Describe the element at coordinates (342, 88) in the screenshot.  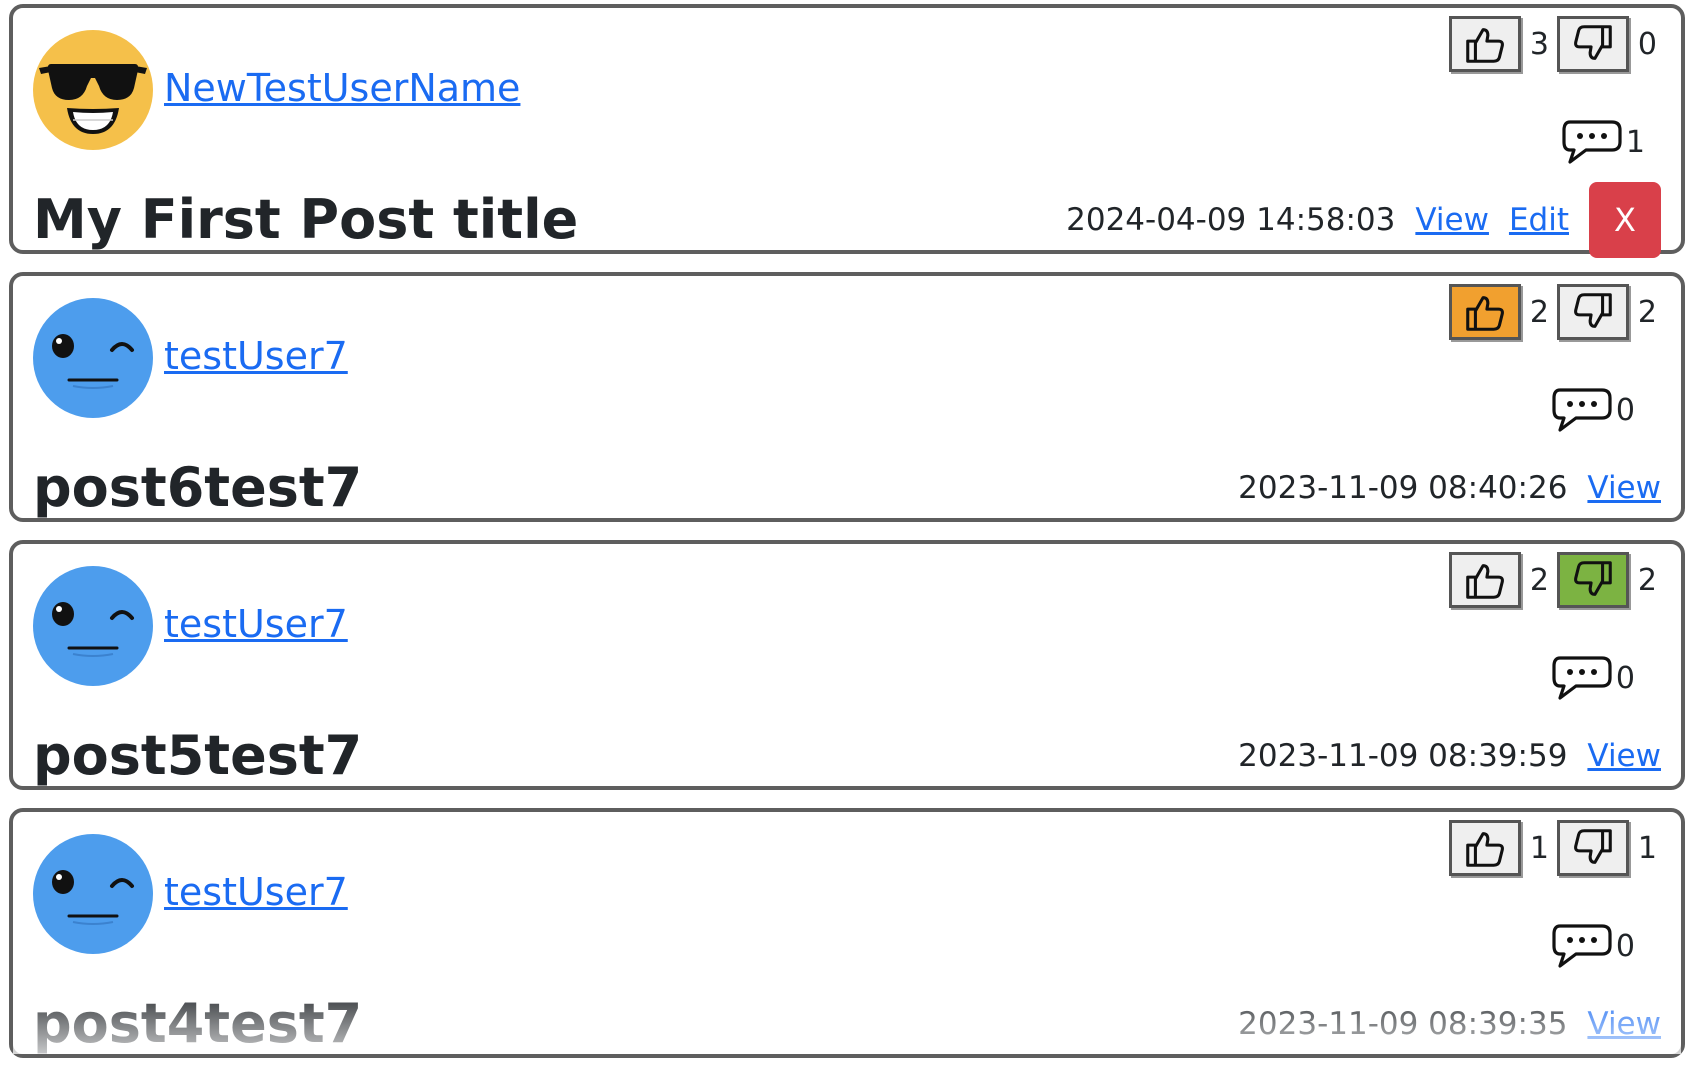
I see `author-link: NewTestUserName` at that location.